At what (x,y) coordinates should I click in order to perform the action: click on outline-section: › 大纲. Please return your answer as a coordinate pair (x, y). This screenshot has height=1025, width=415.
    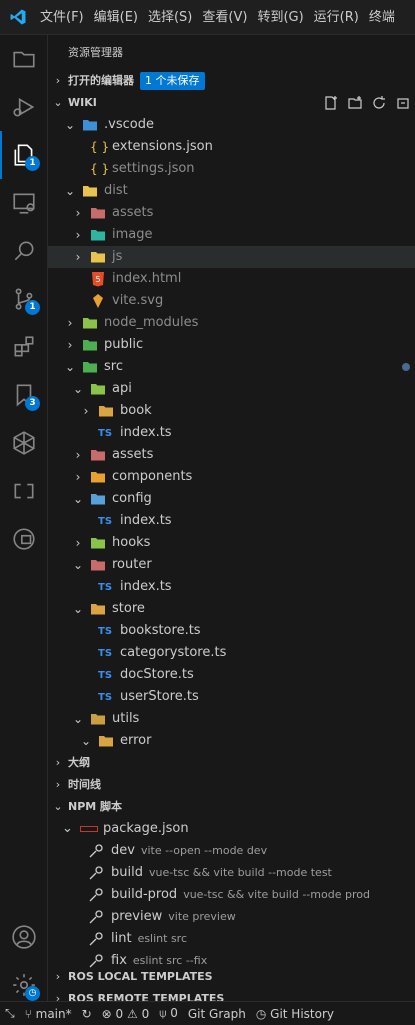
    Looking at the image, I should click on (231, 763).